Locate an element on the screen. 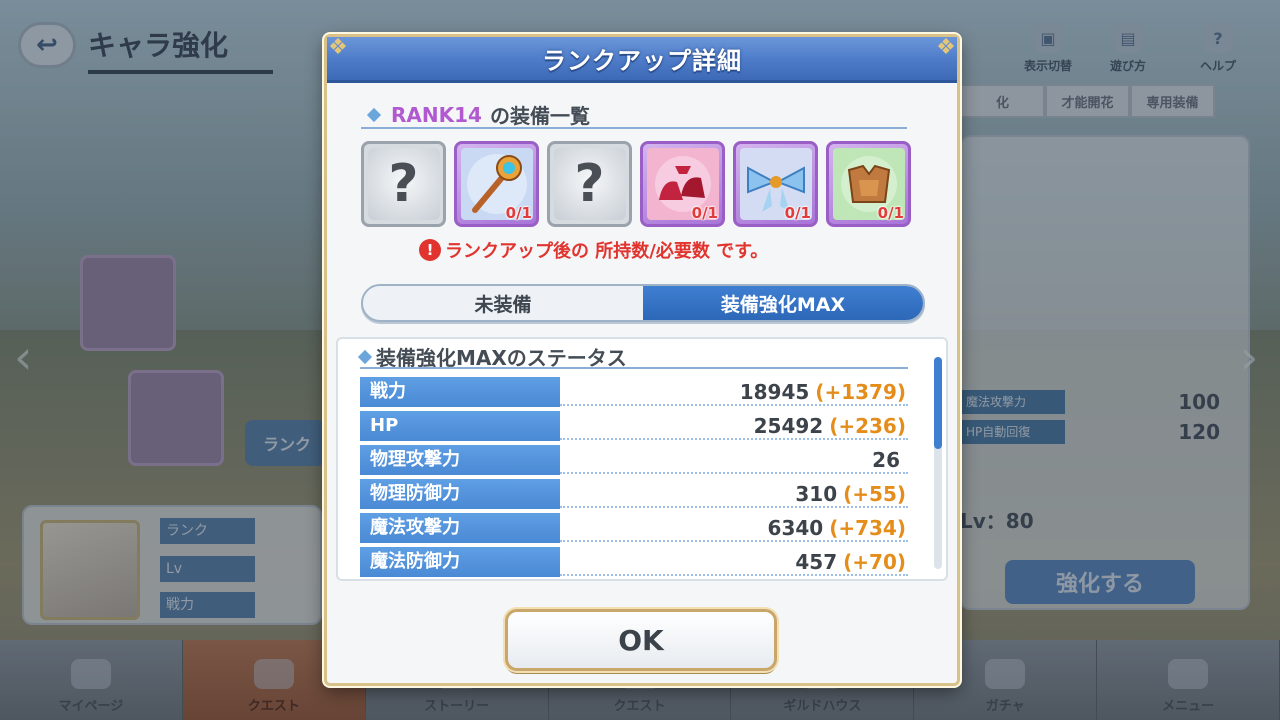  stat-row-physical-attack: 物理攻撃力 26 is located at coordinates (634, 460).